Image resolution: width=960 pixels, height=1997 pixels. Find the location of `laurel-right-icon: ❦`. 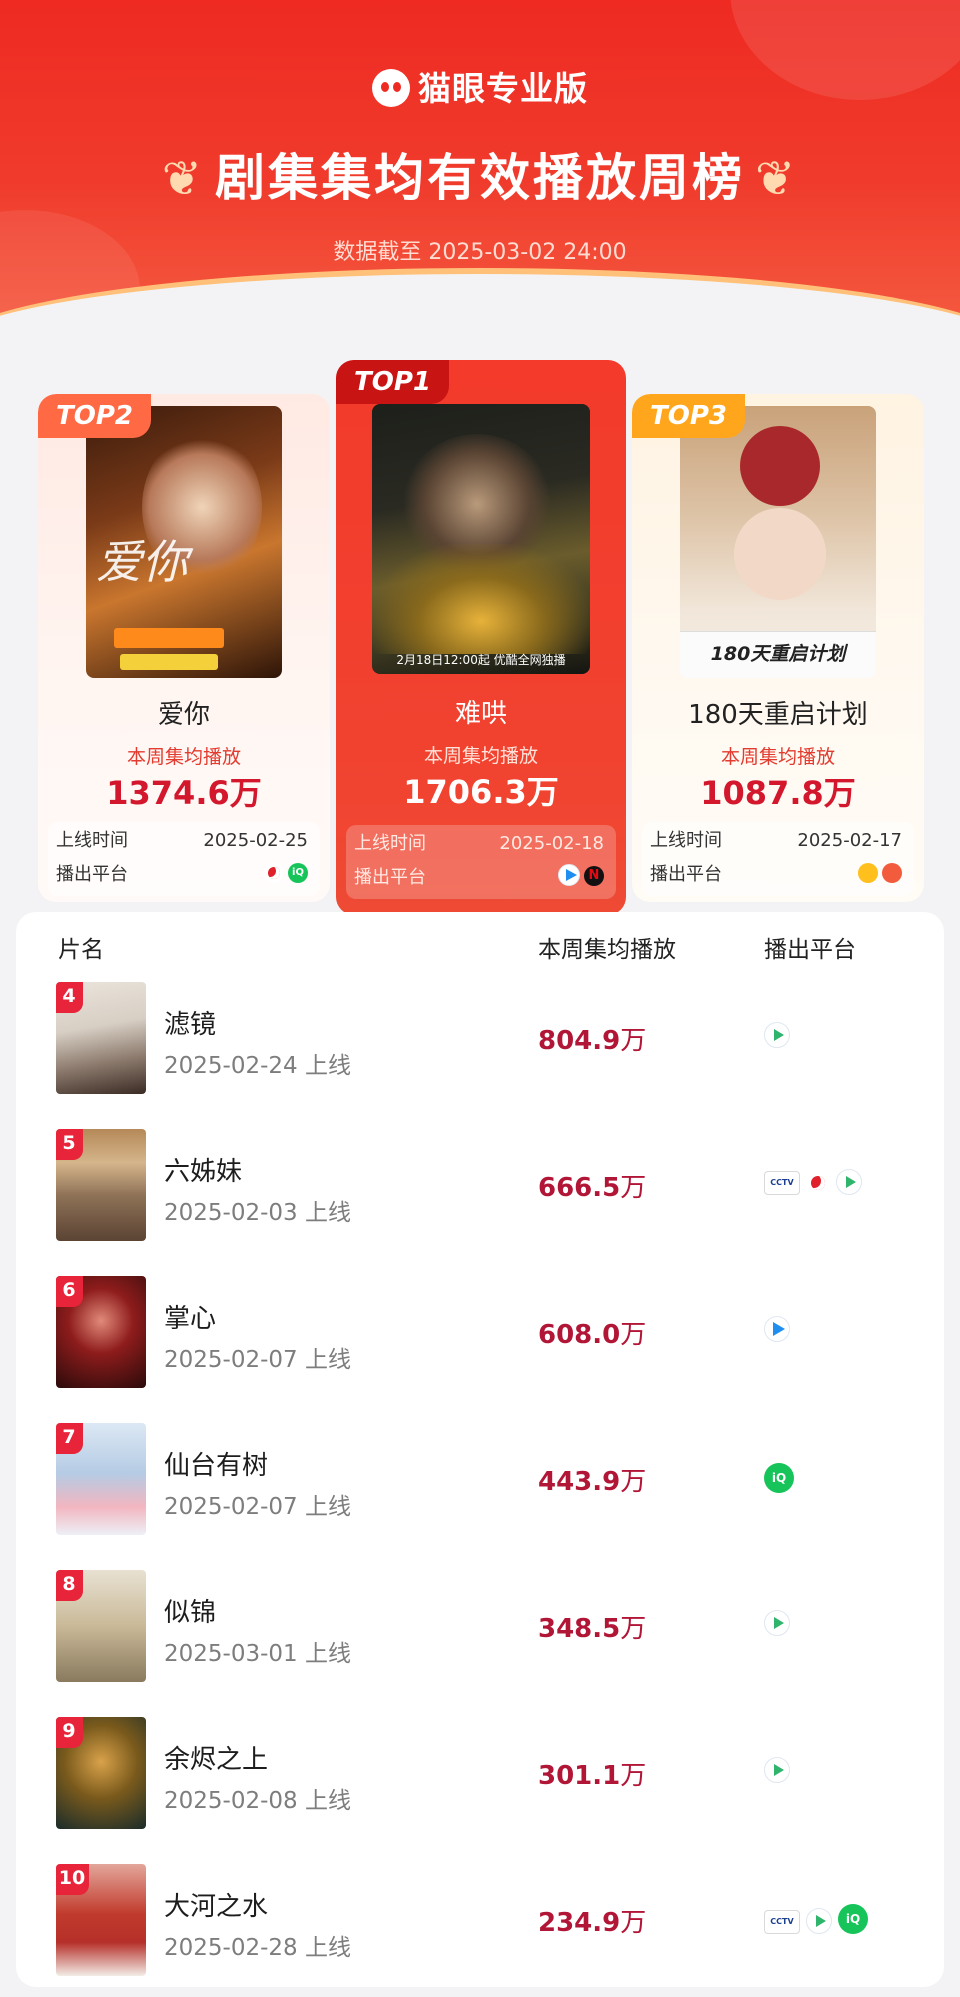

laurel-right-icon: ❦ is located at coordinates (777, 179).